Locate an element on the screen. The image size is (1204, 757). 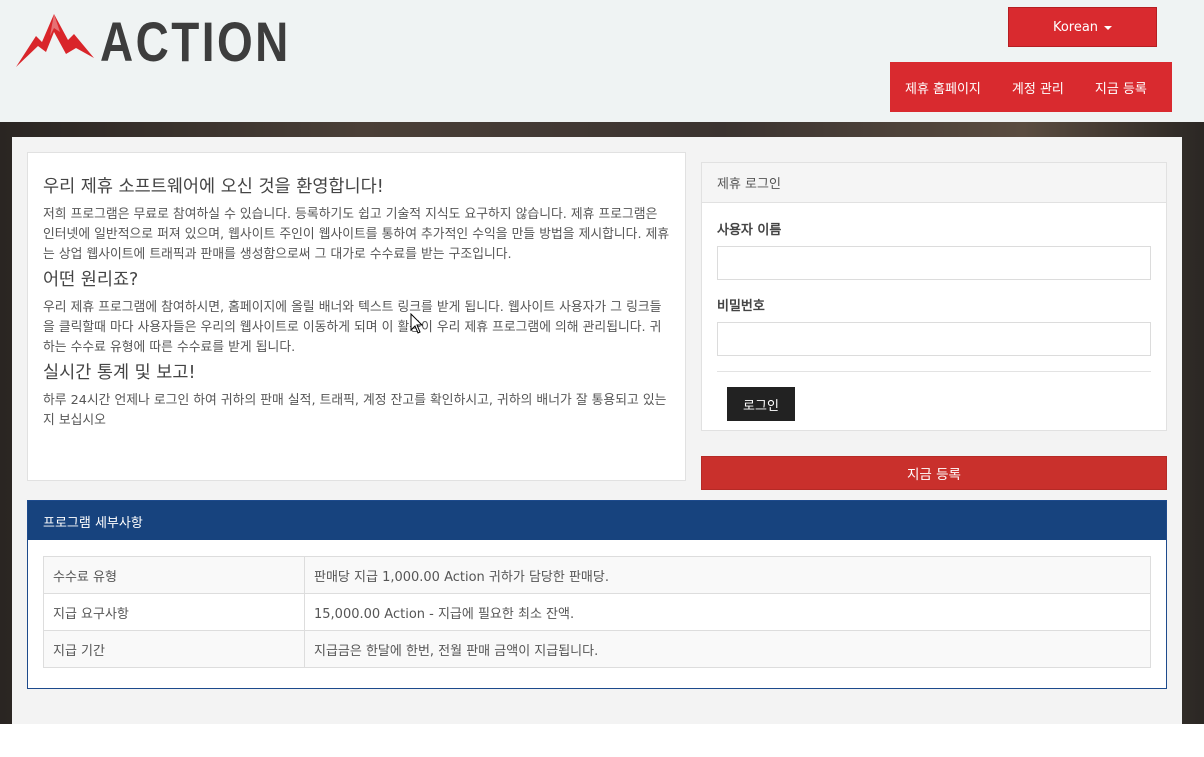
program-details-title: 프로그램 세부사항 is located at coordinates (597, 520).